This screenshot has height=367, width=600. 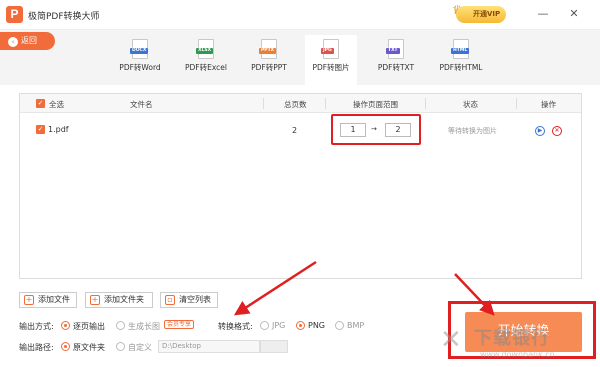 What do you see at coordinates (460, 49) in the screenshot?
I see `html-file-icon: HTML` at bounding box center [460, 49].